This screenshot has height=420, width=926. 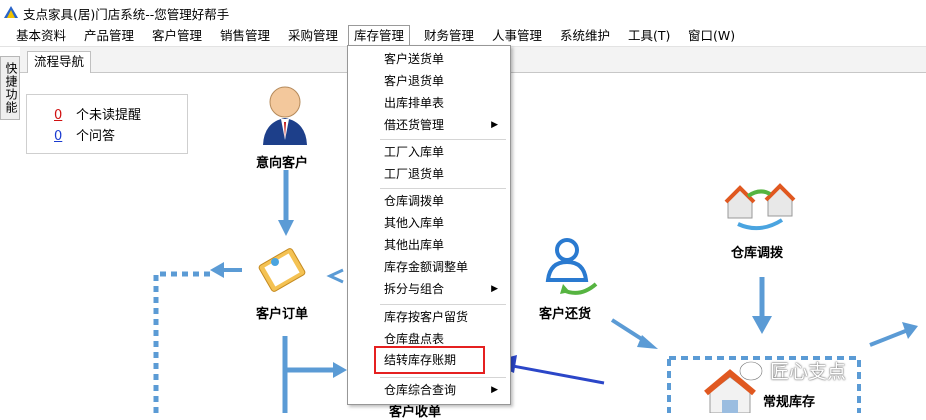 What do you see at coordinates (282, 270) in the screenshot?
I see `order-clipboard-icon` at bounding box center [282, 270].